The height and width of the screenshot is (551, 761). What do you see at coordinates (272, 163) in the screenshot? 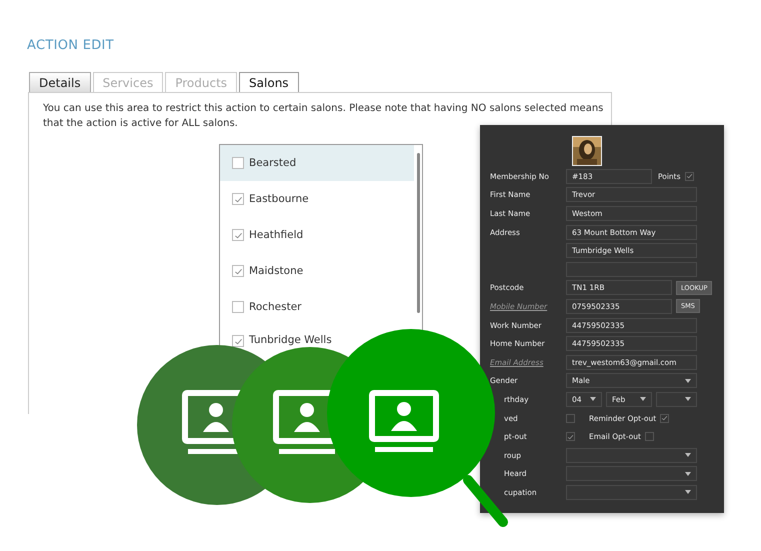
I see `salon-name: Bearsted` at bounding box center [272, 163].